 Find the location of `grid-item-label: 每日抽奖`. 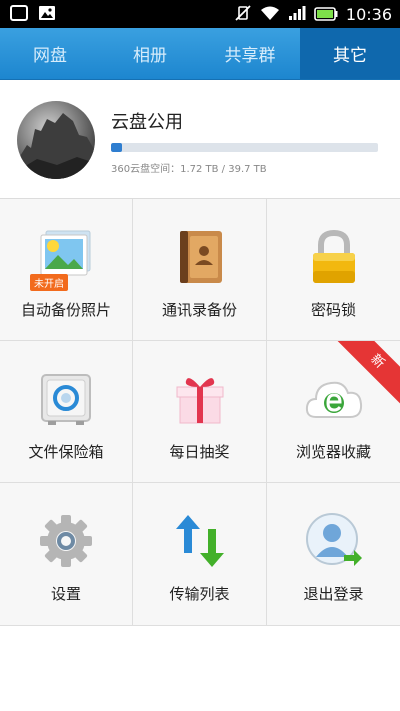

grid-item-label: 每日抽奖 is located at coordinates (199, 452).